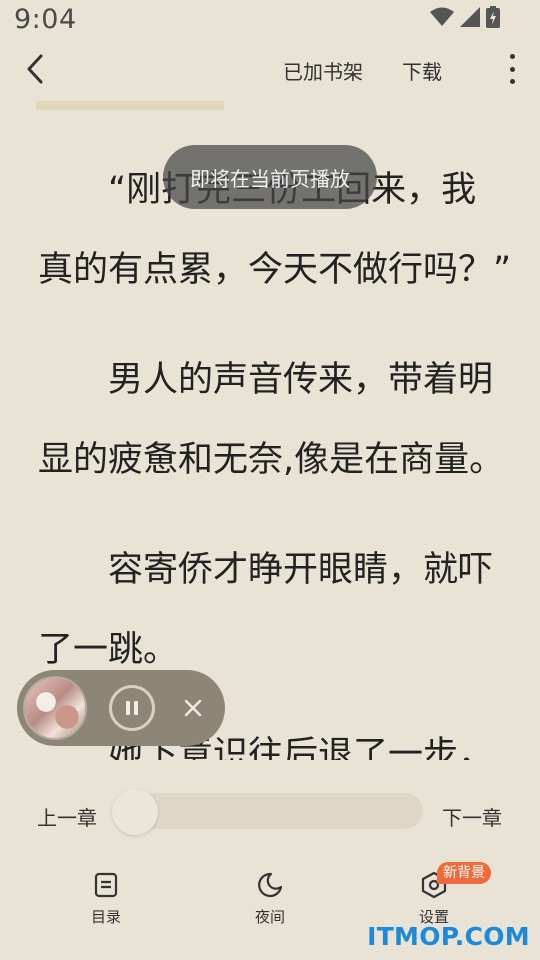 The width and height of the screenshot is (540, 960). I want to click on night-label: 夜间, so click(270, 916).